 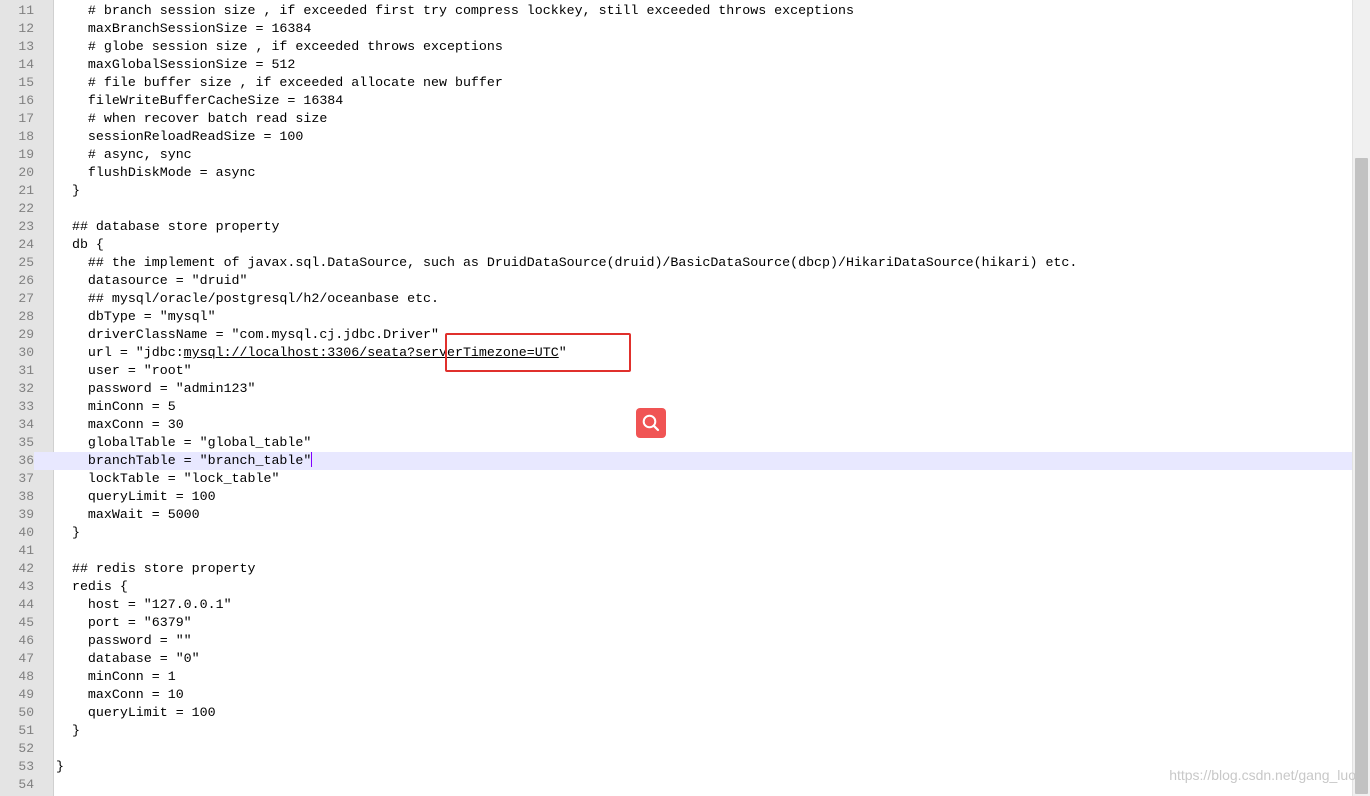 I want to click on line-number: 12, so click(x=26, y=28).